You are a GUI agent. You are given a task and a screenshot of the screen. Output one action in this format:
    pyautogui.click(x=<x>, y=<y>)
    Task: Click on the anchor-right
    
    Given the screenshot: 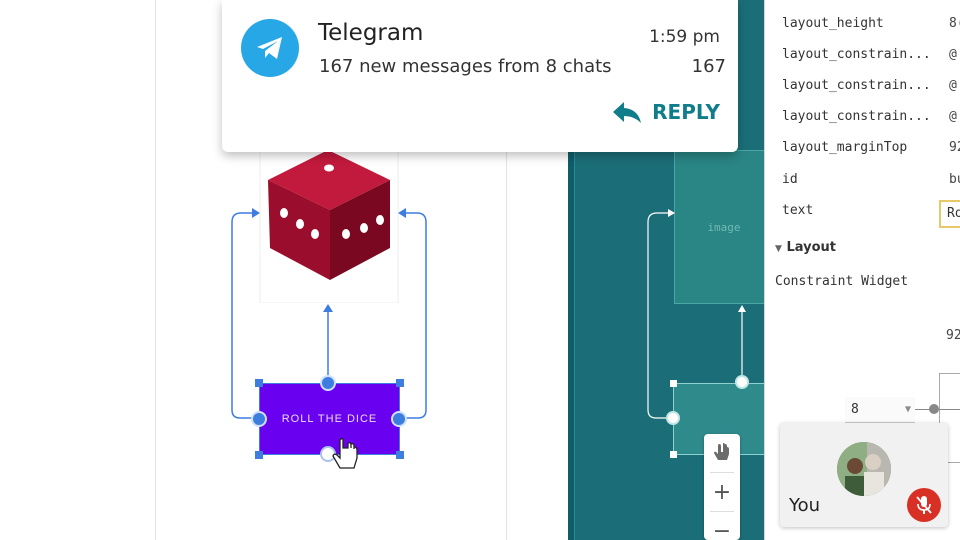 What is the action you would take?
    pyautogui.click(x=399, y=419)
    